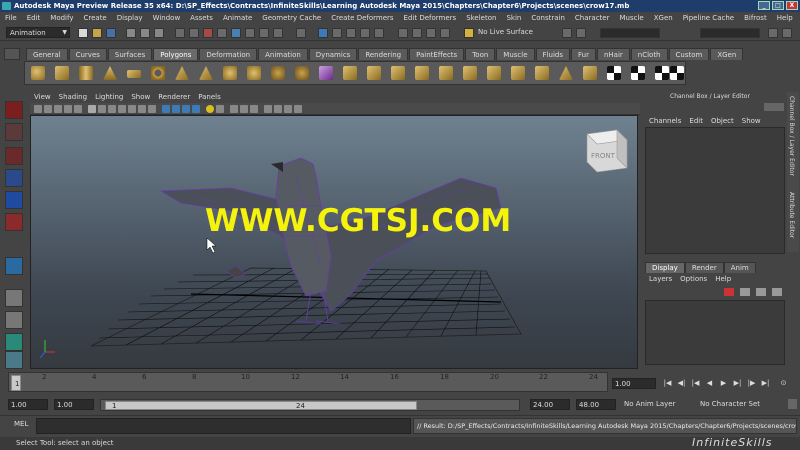 Image resolution: width=800 pixels, height=450 pixels. What do you see at coordinates (446, 73) in the screenshot?
I see `insert-edge-loop-icon` at bounding box center [446, 73].